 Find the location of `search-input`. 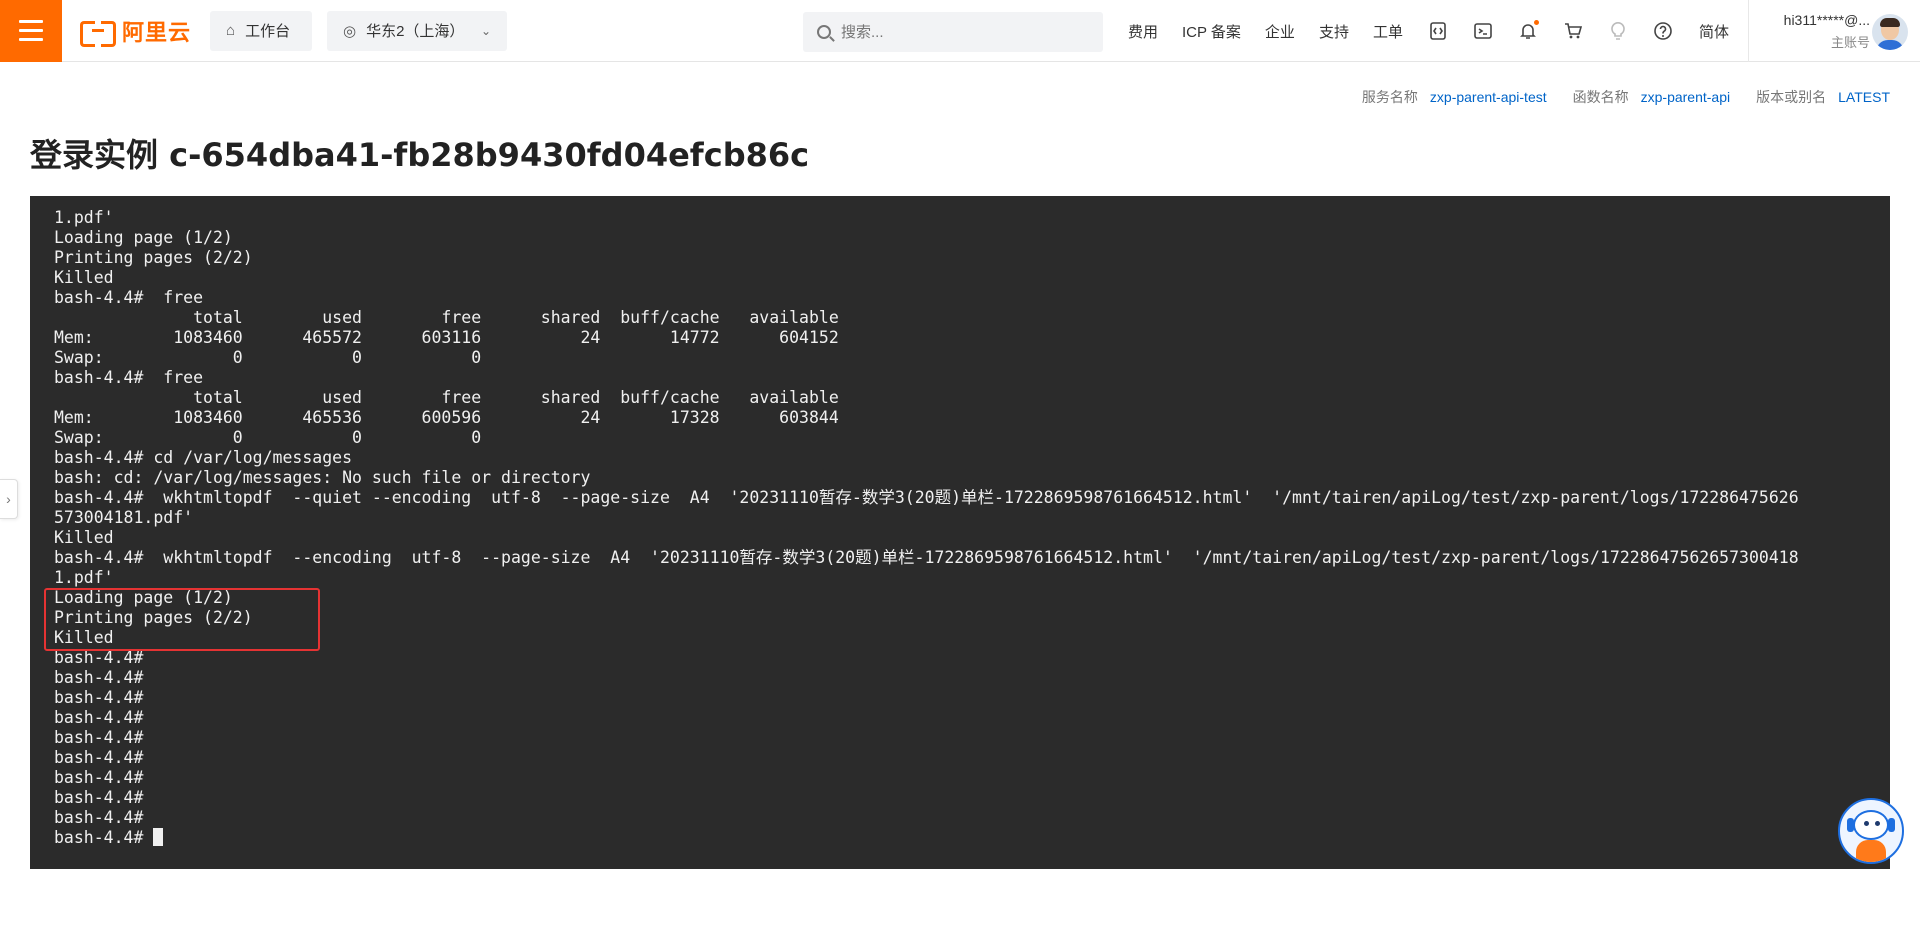

search-input is located at coordinates (961, 32).